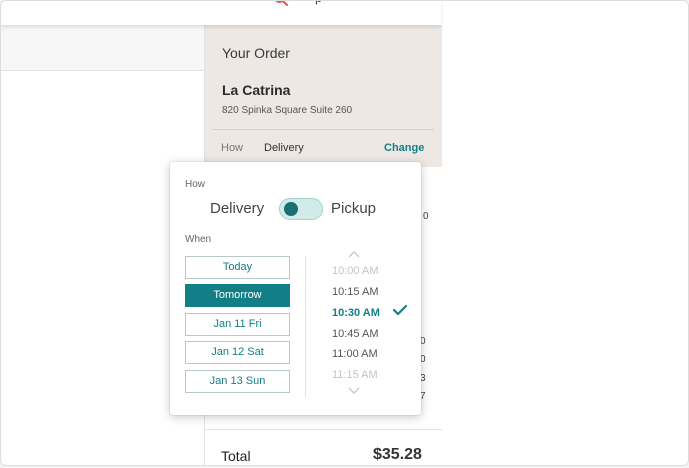  Describe the element at coordinates (354, 254) in the screenshot. I see `chevron-up-icon` at that location.